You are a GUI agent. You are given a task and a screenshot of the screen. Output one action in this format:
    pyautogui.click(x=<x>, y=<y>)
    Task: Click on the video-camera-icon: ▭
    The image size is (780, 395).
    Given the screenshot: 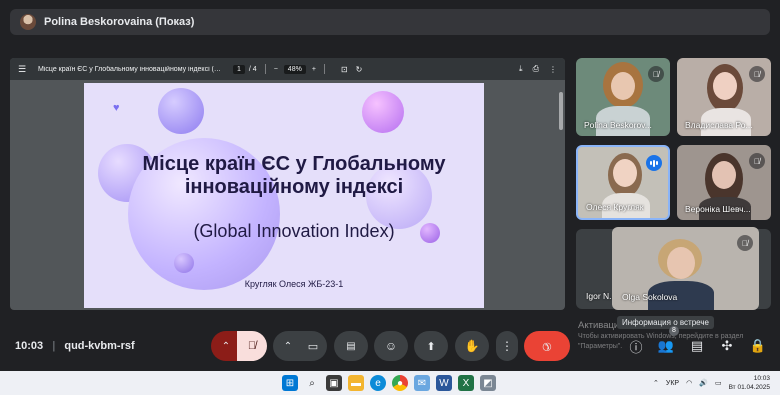 What is the action you would take?
    pyautogui.click(x=313, y=346)
    